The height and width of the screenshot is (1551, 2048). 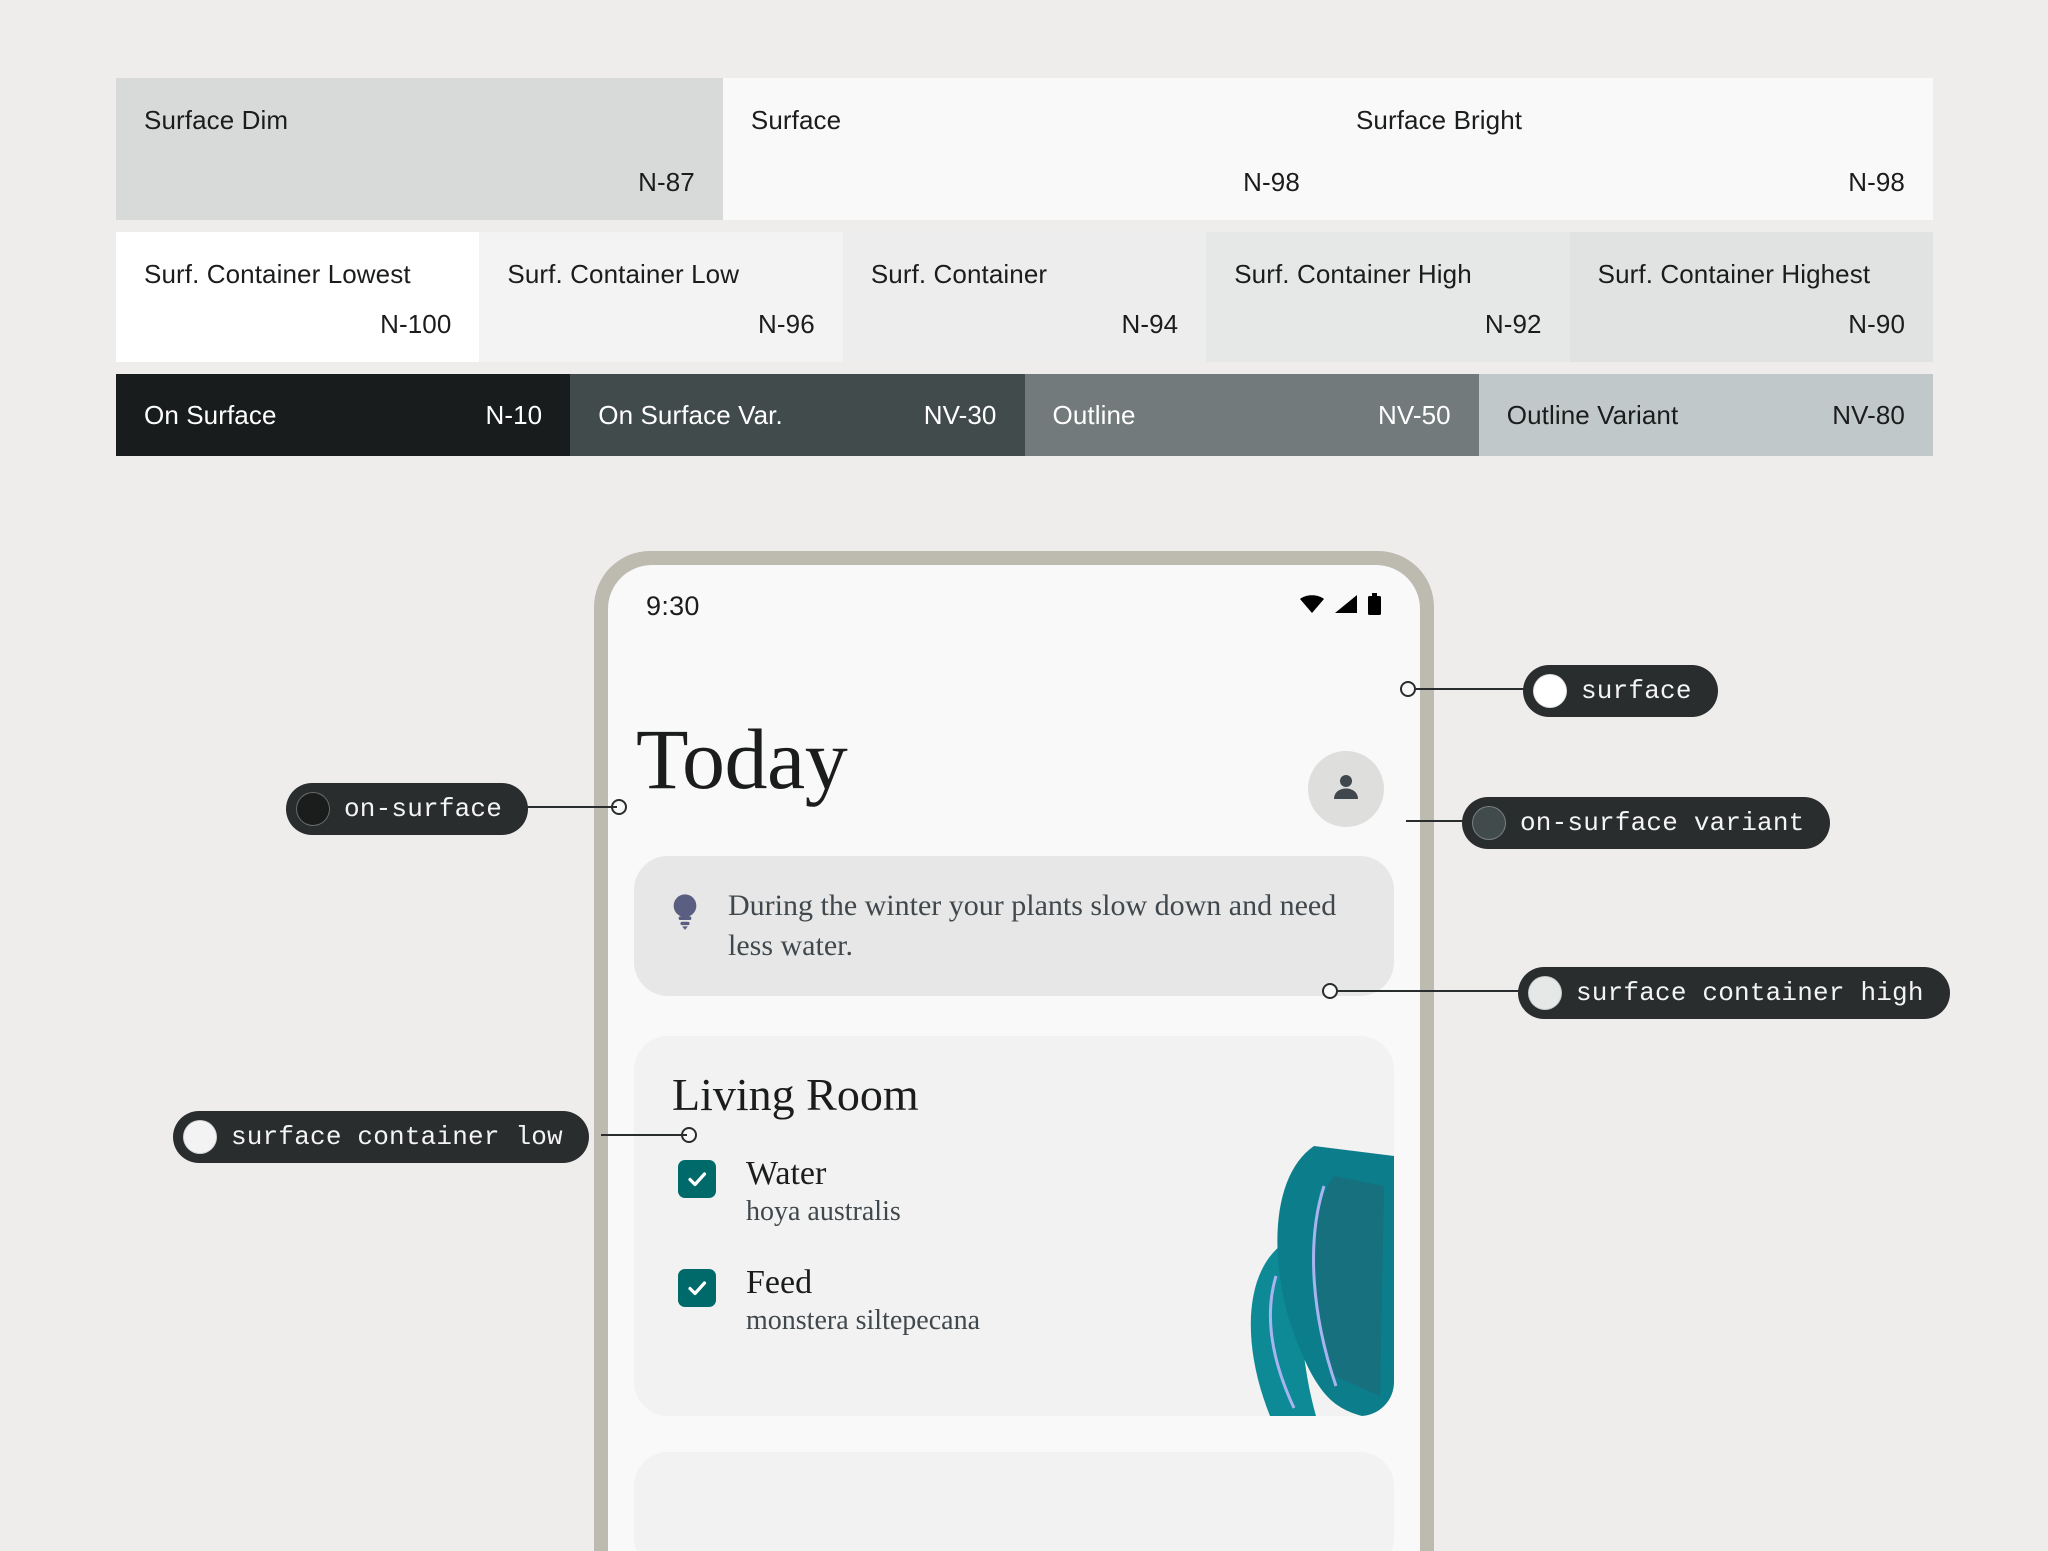 What do you see at coordinates (1513, 324) in the screenshot?
I see `swatch-code: N-92` at bounding box center [1513, 324].